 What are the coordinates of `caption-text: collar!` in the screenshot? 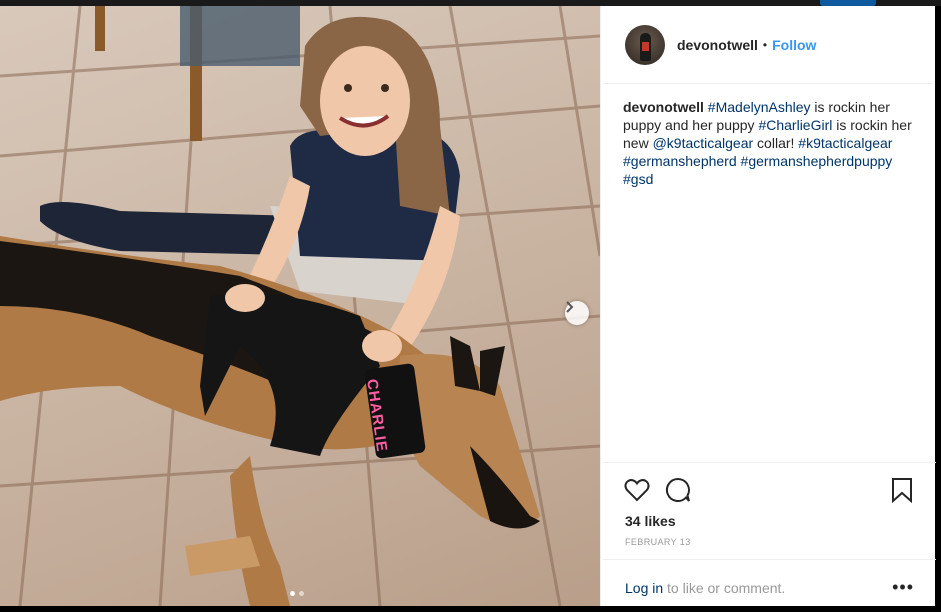 It's located at (776, 143).